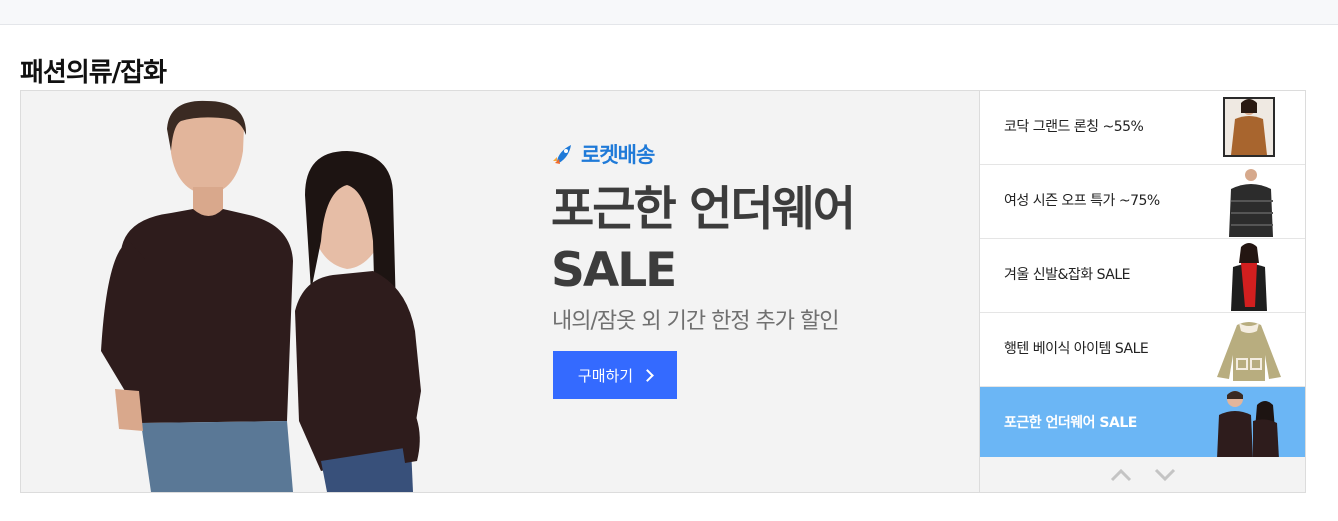 The width and height of the screenshot is (1338, 521). Describe the element at coordinates (695, 321) in the screenshot. I see `hero-subline: 내의/잠옷 외 기간 한정 추가 할인` at that location.